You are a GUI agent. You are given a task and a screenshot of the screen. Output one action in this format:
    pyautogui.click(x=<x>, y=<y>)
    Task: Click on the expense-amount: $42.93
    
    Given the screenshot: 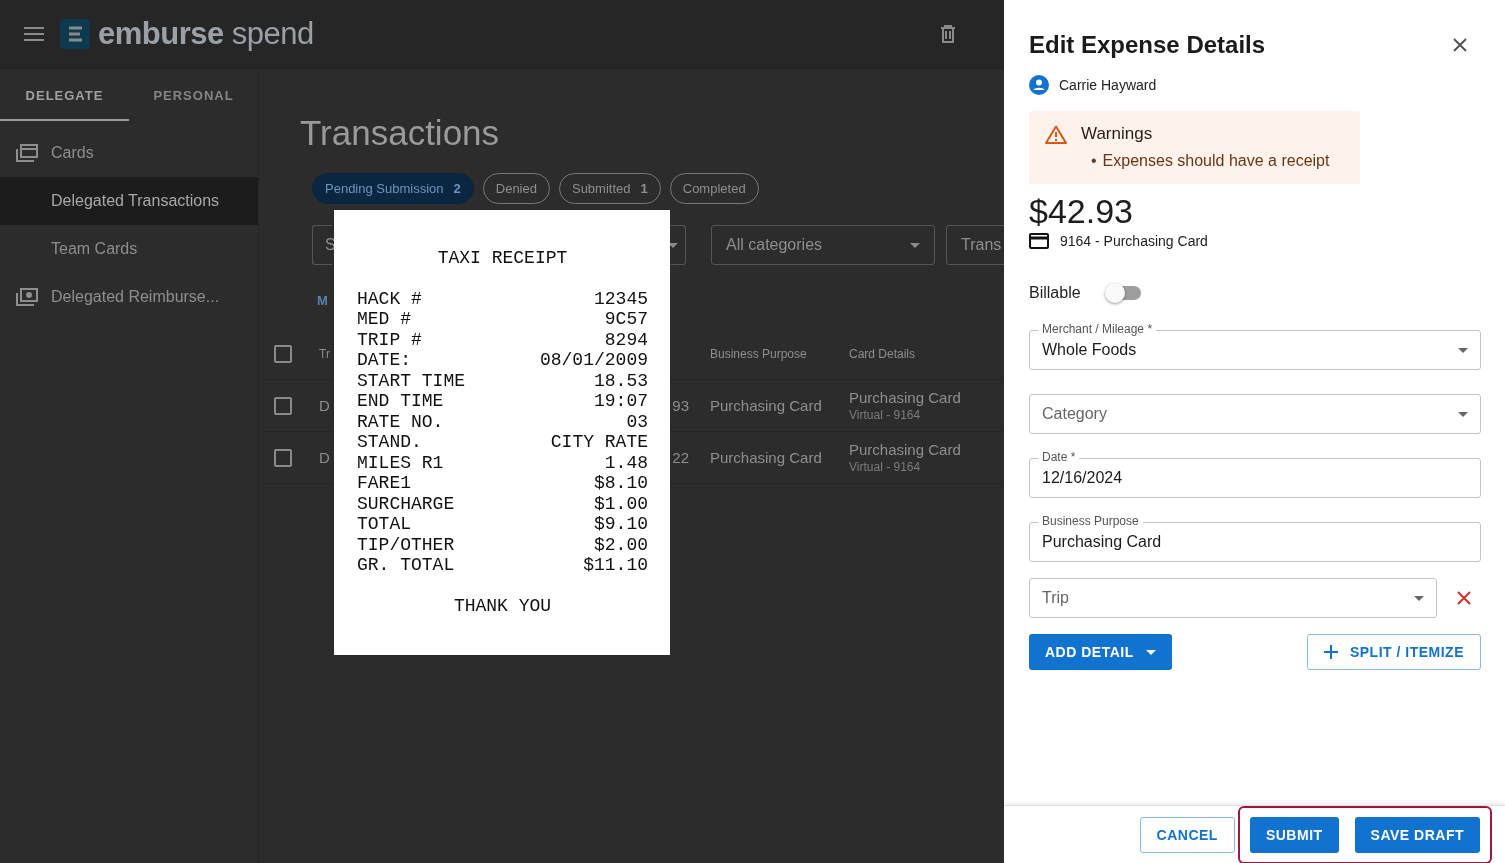 What is the action you would take?
    pyautogui.click(x=1081, y=211)
    